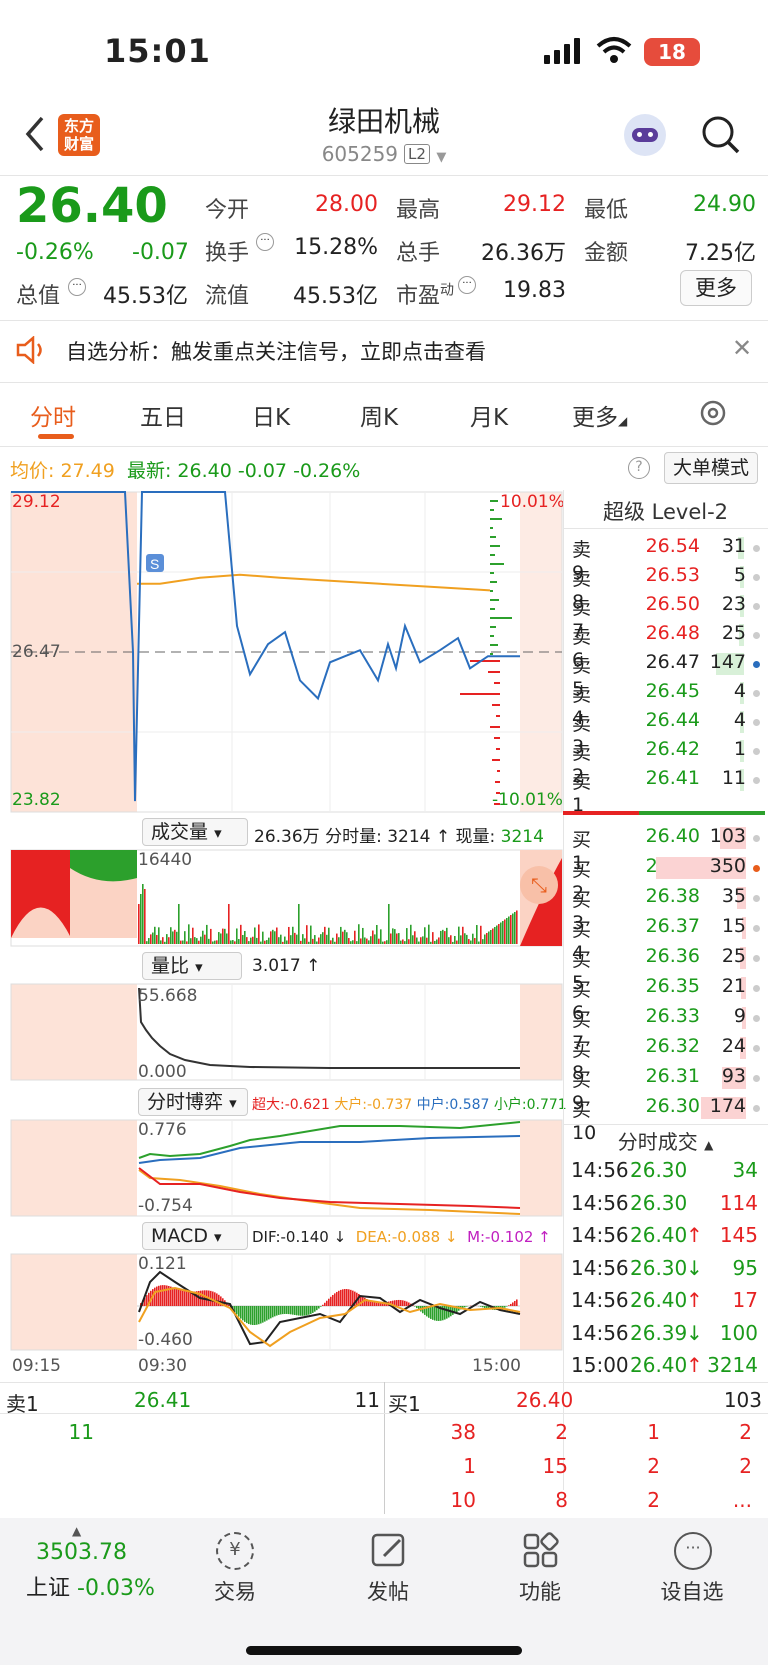 The height and width of the screenshot is (1665, 768). I want to click on intraday-price-chart: S, so click(282, 652).